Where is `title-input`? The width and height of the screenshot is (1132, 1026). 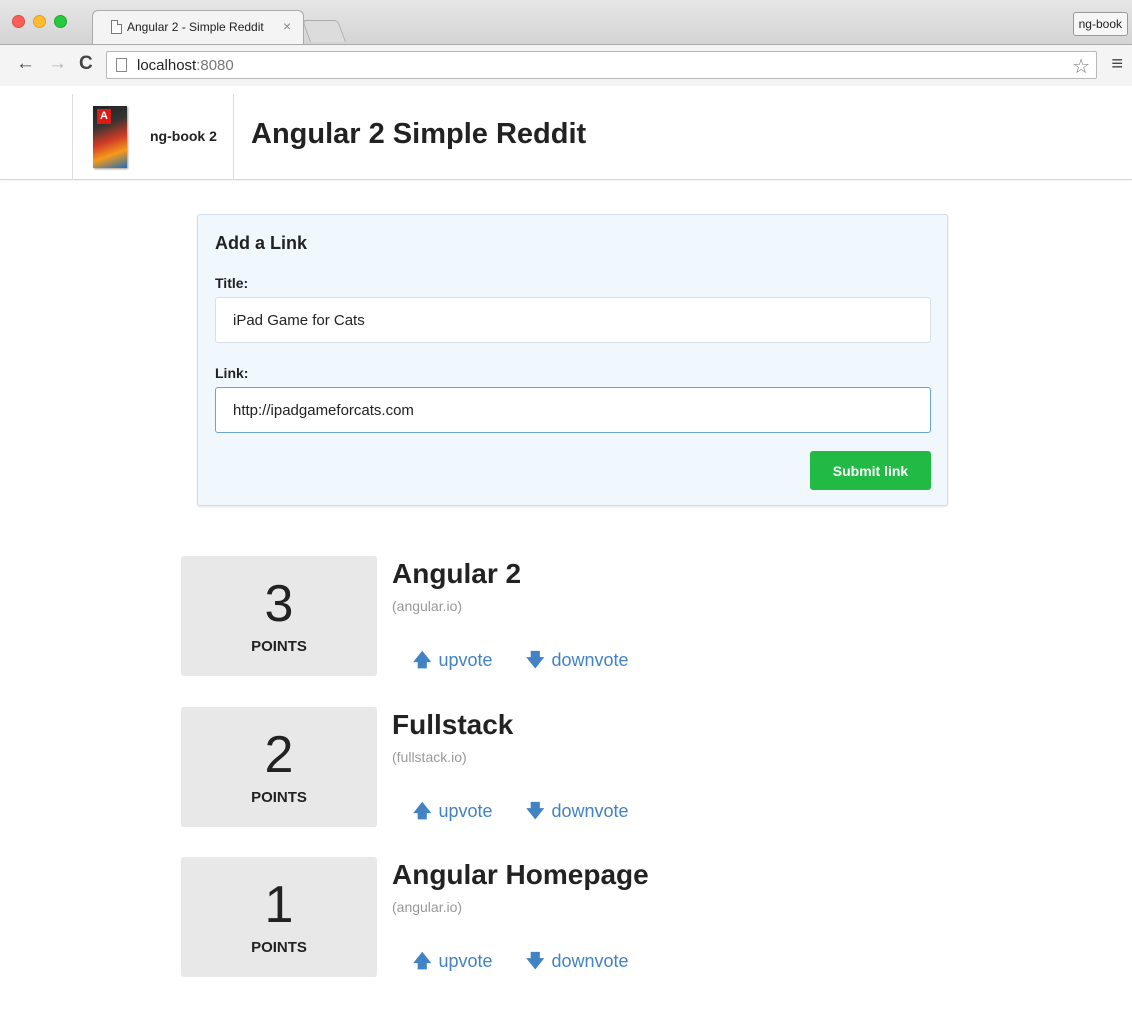
title-input is located at coordinates (573, 320).